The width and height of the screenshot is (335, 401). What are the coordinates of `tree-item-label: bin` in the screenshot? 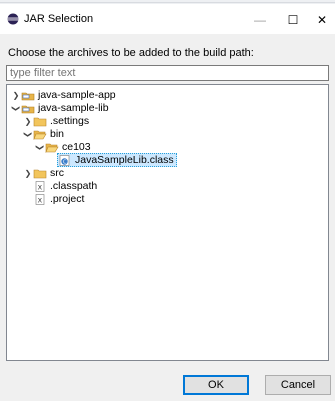 It's located at (57, 134).